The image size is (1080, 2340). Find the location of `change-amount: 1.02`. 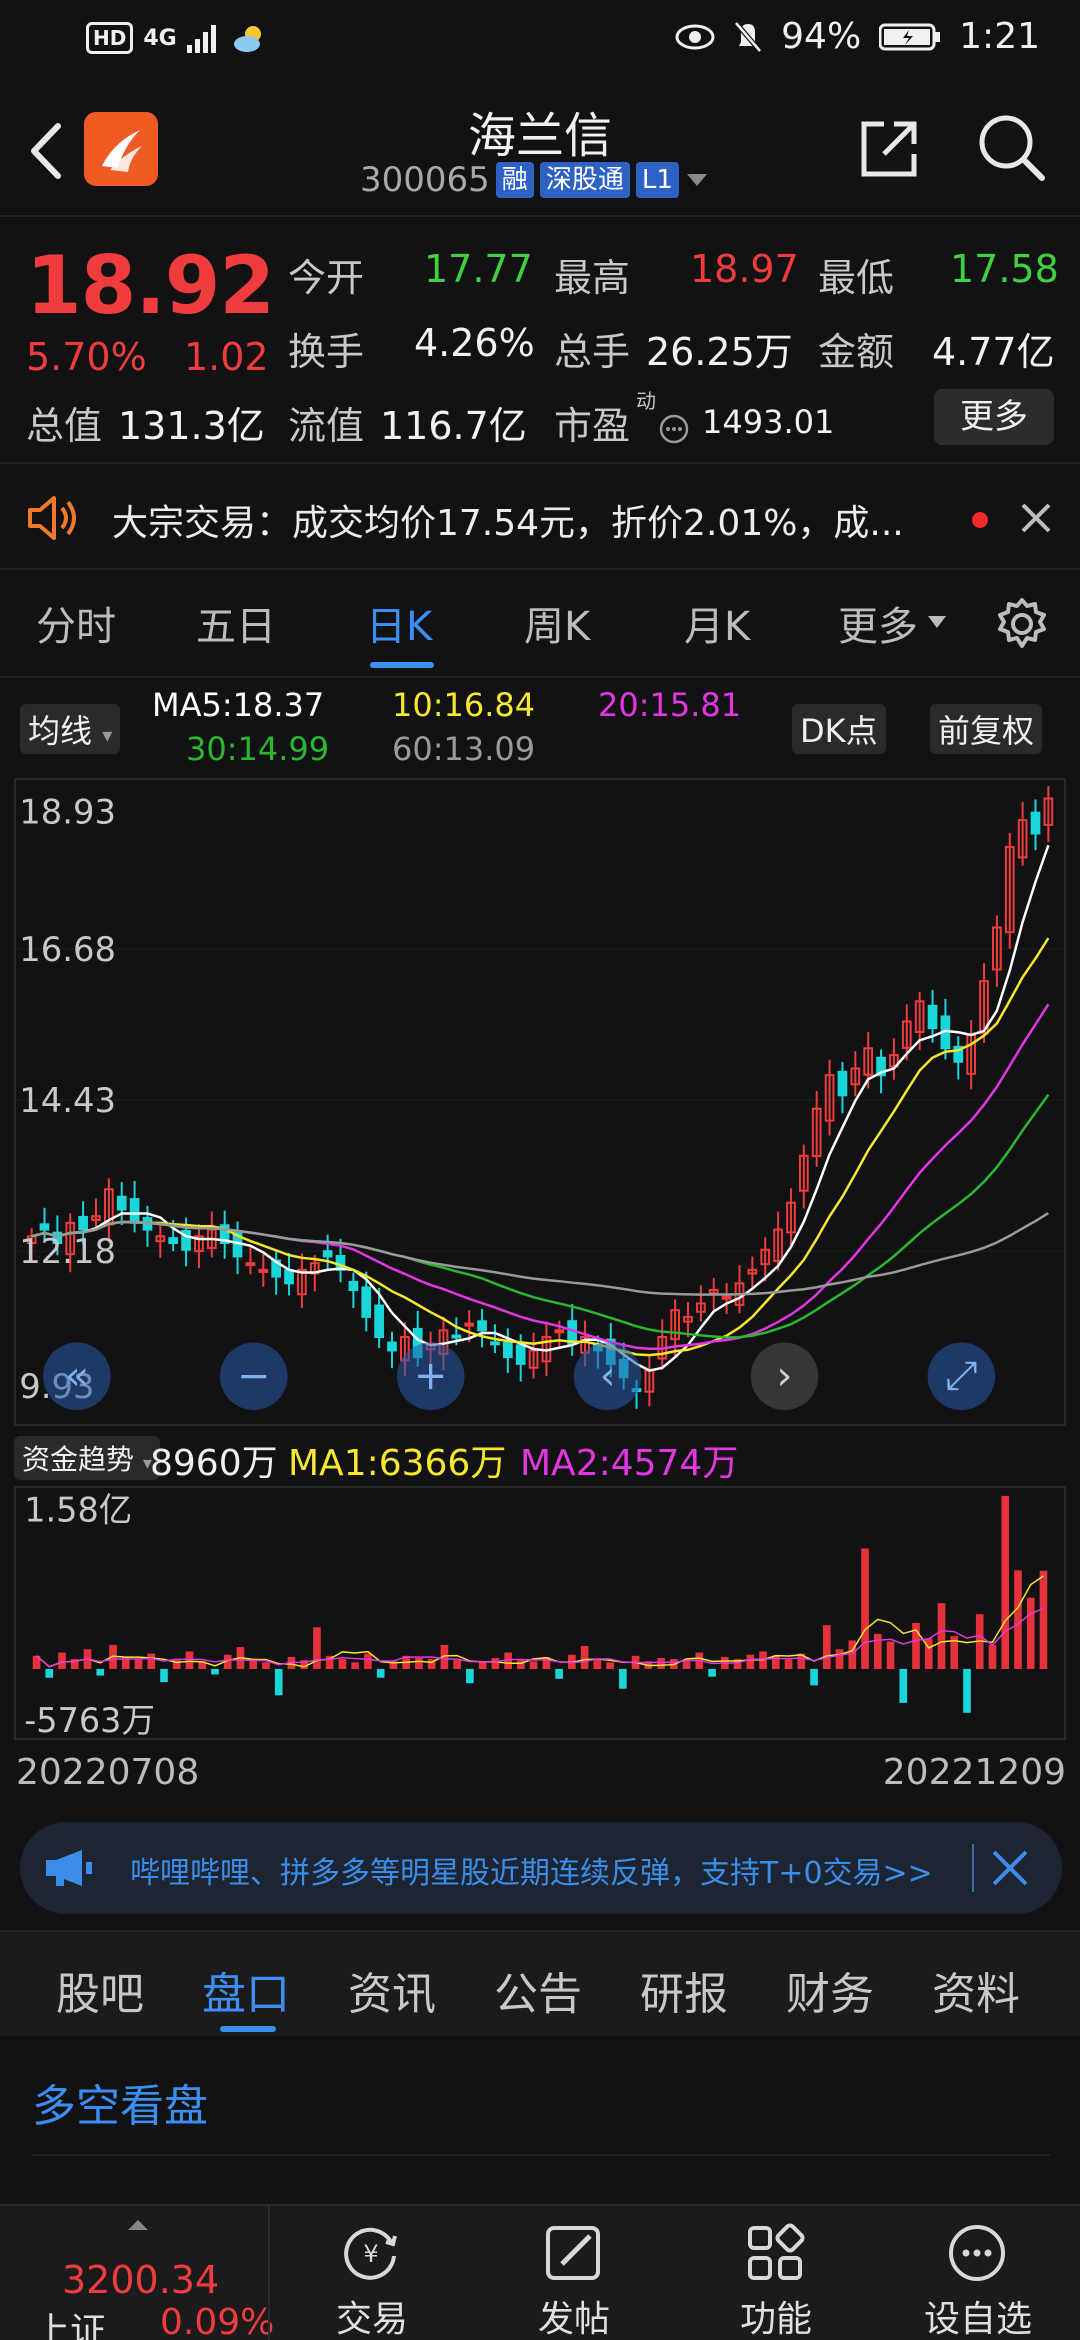

change-amount: 1.02 is located at coordinates (226, 357).